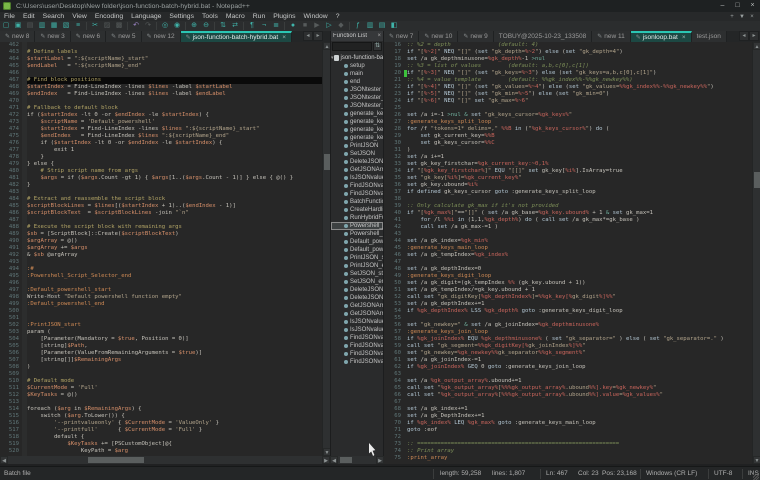  Describe the element at coordinates (161, 36) in the screenshot. I see `tab-new-12: ✎ new 12` at that location.